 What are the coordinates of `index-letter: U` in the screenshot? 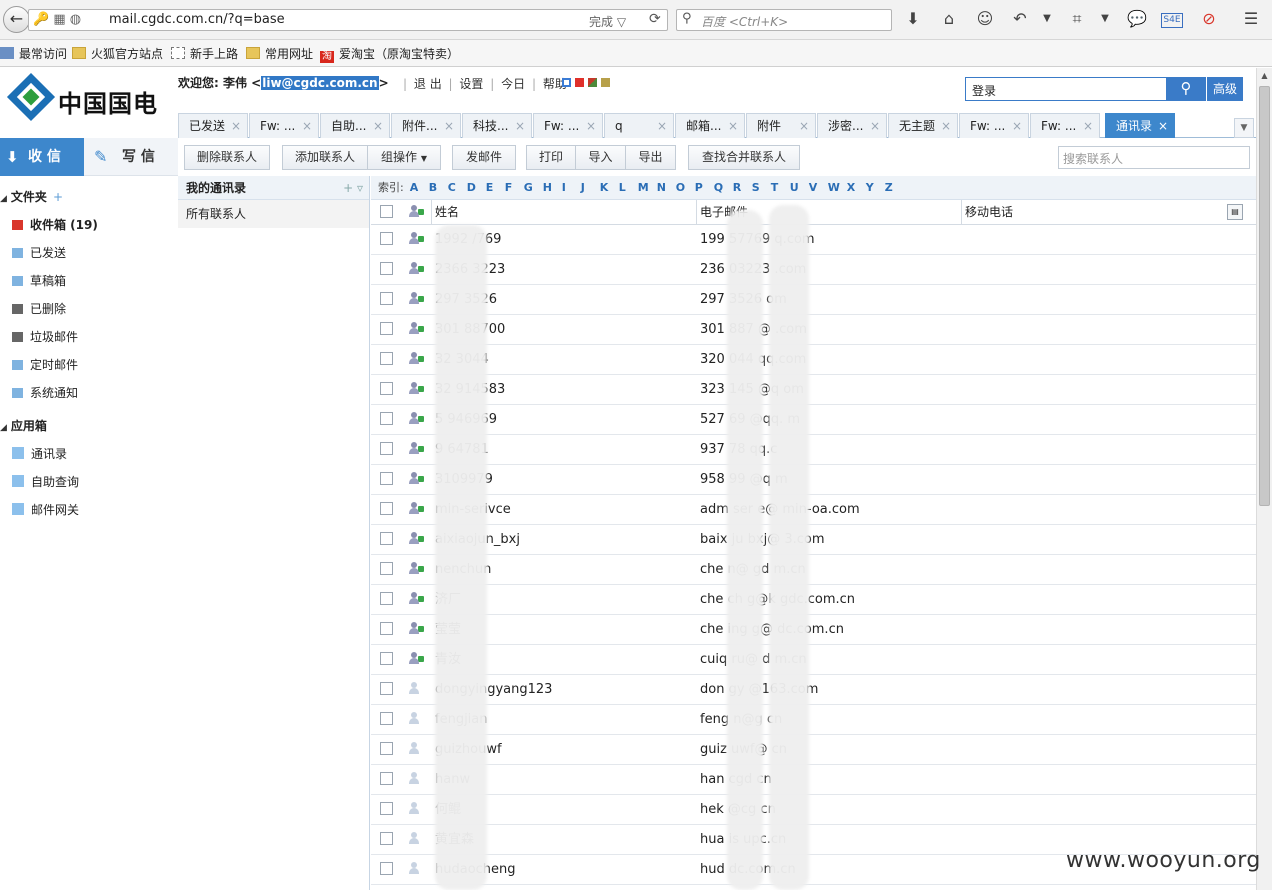 It's located at (799, 188).